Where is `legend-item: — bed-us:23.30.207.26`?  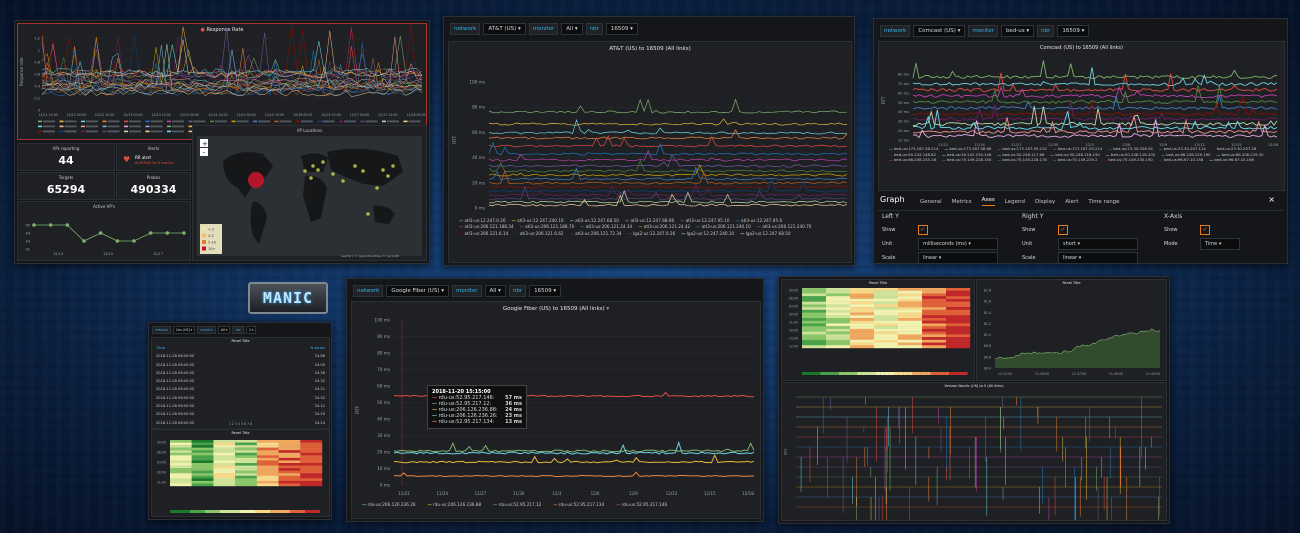 legend-item: — bed-us:23.30.207.26 is located at coordinates (1234, 148).